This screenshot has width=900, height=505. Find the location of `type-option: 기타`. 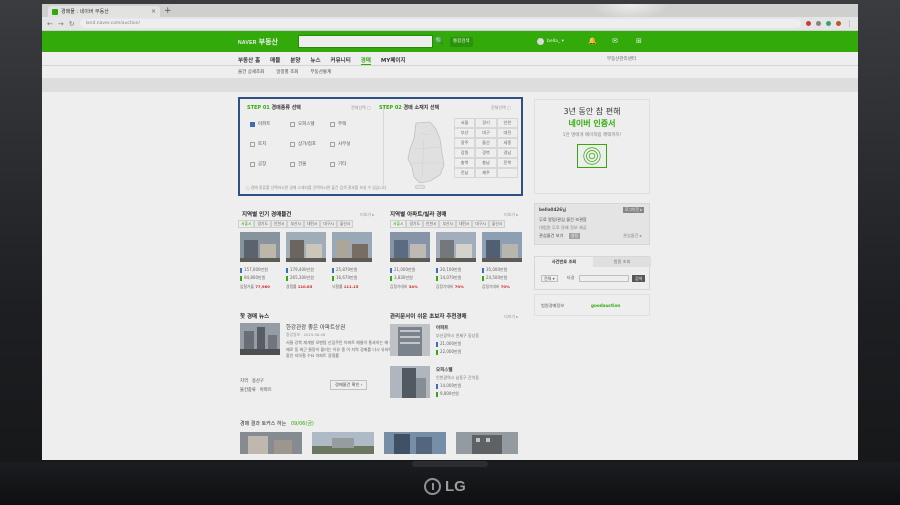

type-option: 기타 is located at coordinates (338, 164).